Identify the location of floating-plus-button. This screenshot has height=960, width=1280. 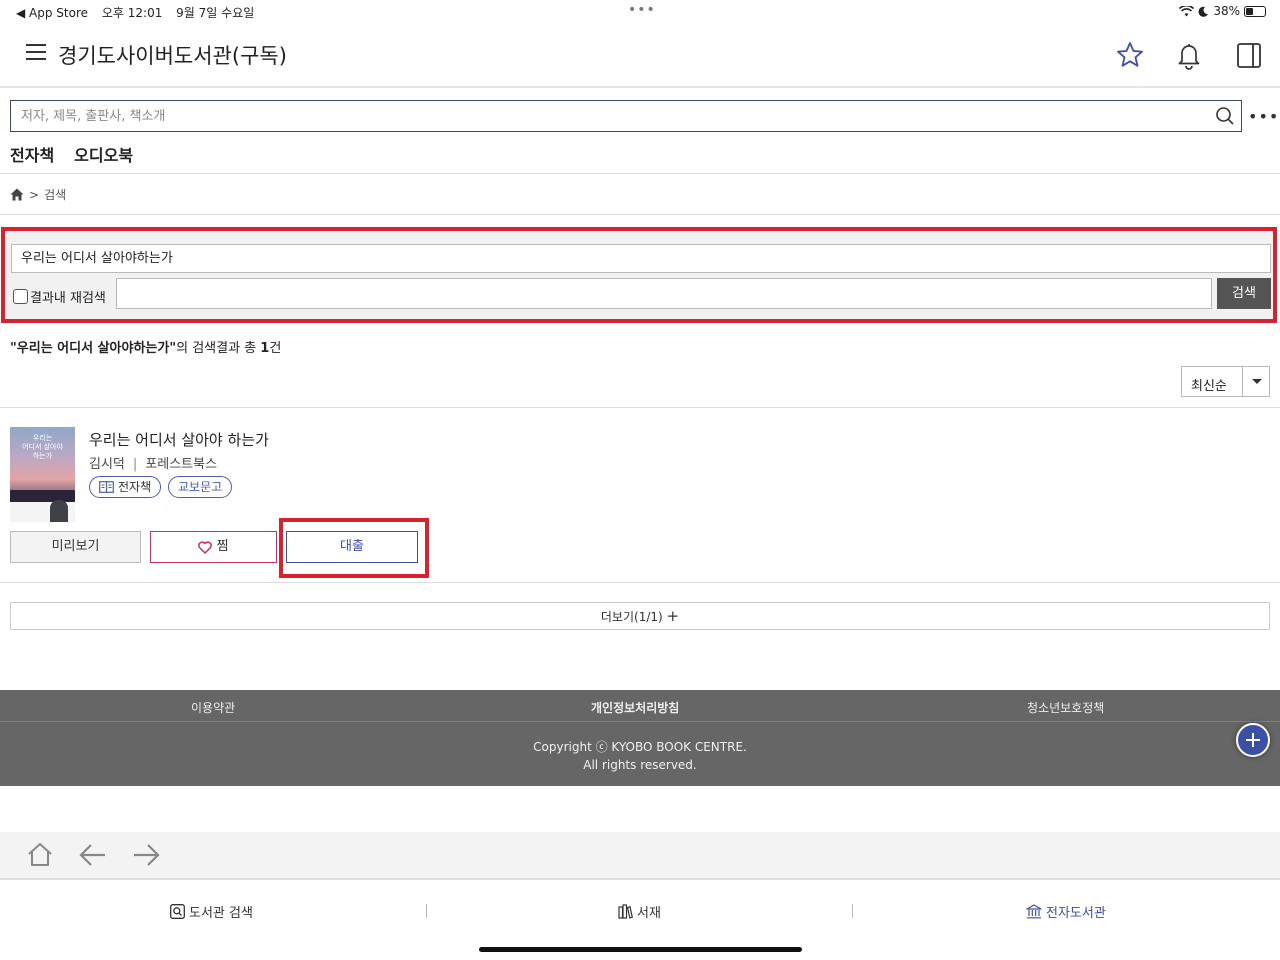
(1253, 740).